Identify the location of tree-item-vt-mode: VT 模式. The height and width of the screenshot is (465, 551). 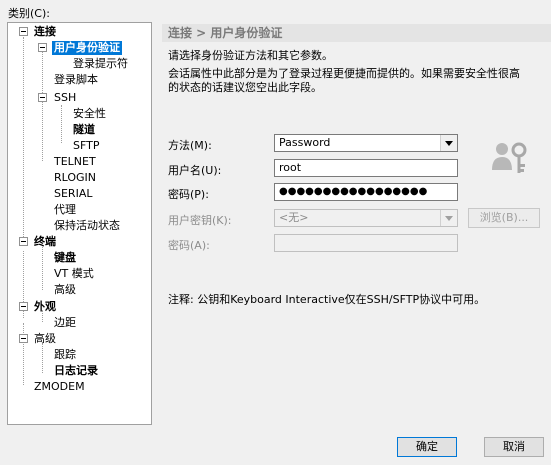
(74, 274).